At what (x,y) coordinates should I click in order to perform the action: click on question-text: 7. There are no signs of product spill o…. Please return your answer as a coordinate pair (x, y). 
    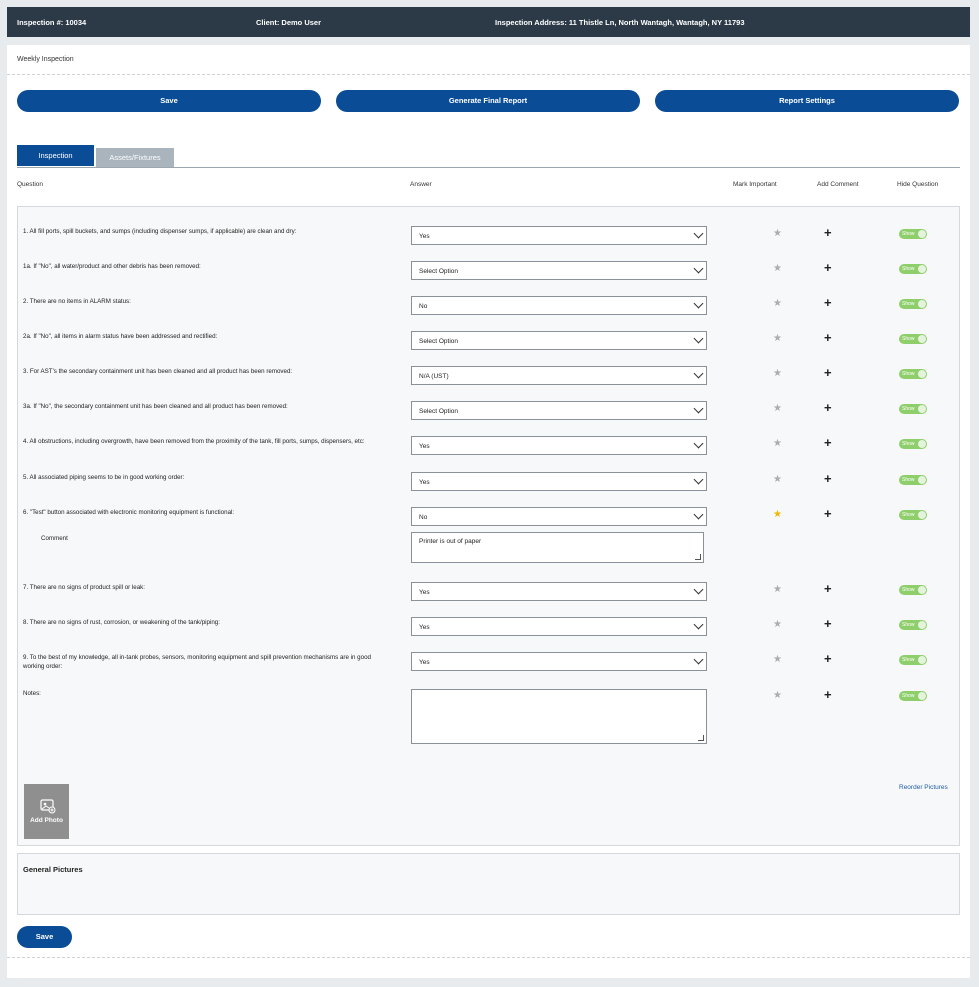
    Looking at the image, I should click on (84, 587).